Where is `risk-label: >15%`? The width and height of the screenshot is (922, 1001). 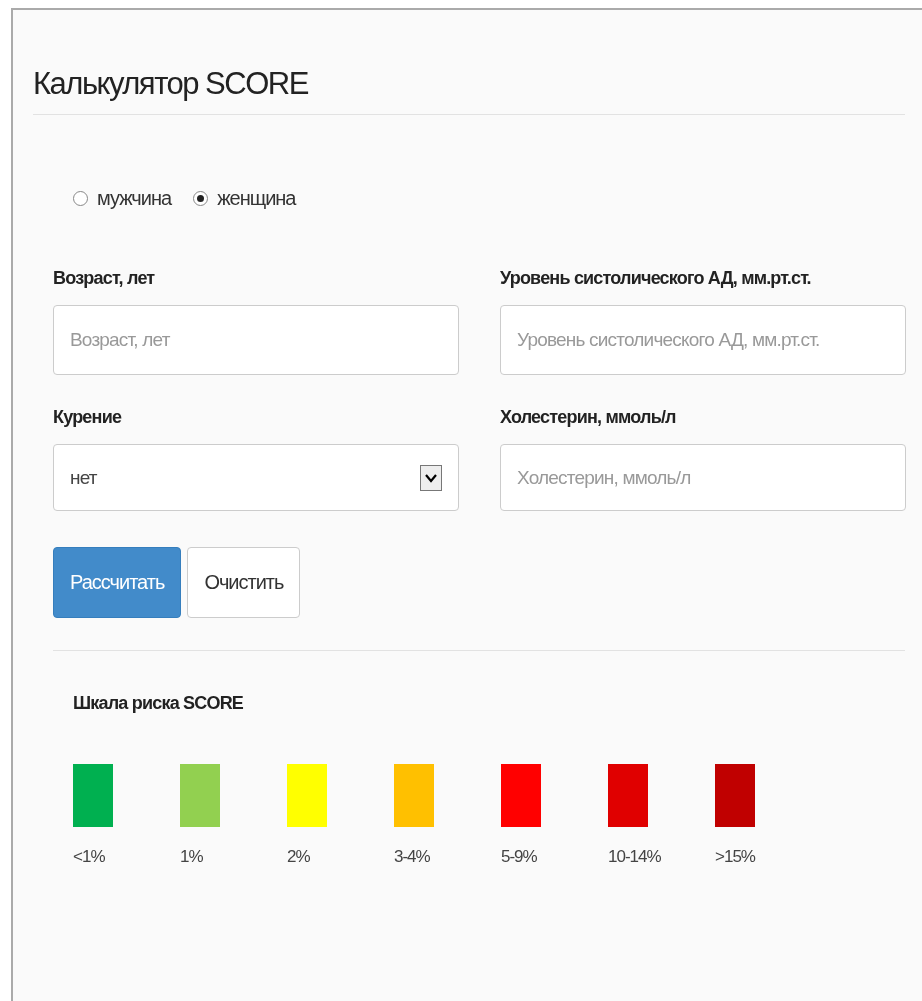
risk-label: >15% is located at coordinates (735, 857).